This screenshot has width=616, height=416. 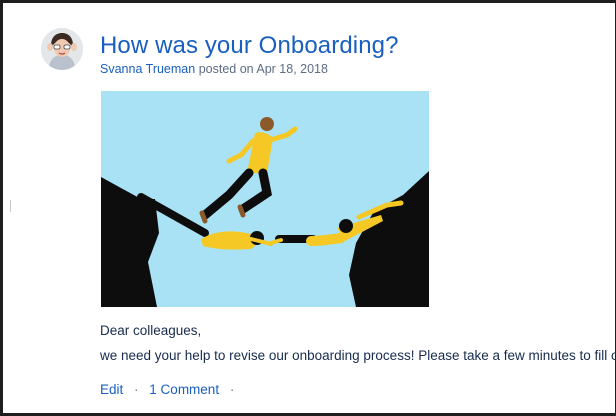 I want to click on comments-link: 1 Comment, so click(x=184, y=389).